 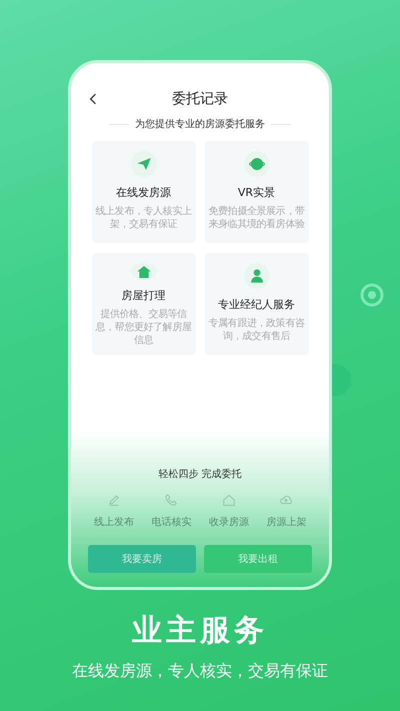 What do you see at coordinates (171, 522) in the screenshot?
I see `step-label: 电话核实` at bounding box center [171, 522].